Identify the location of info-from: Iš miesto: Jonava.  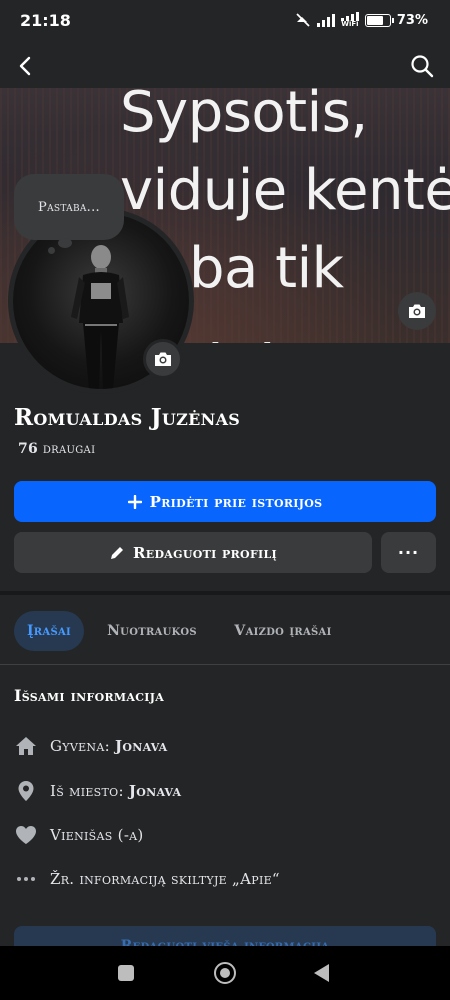
(224, 791).